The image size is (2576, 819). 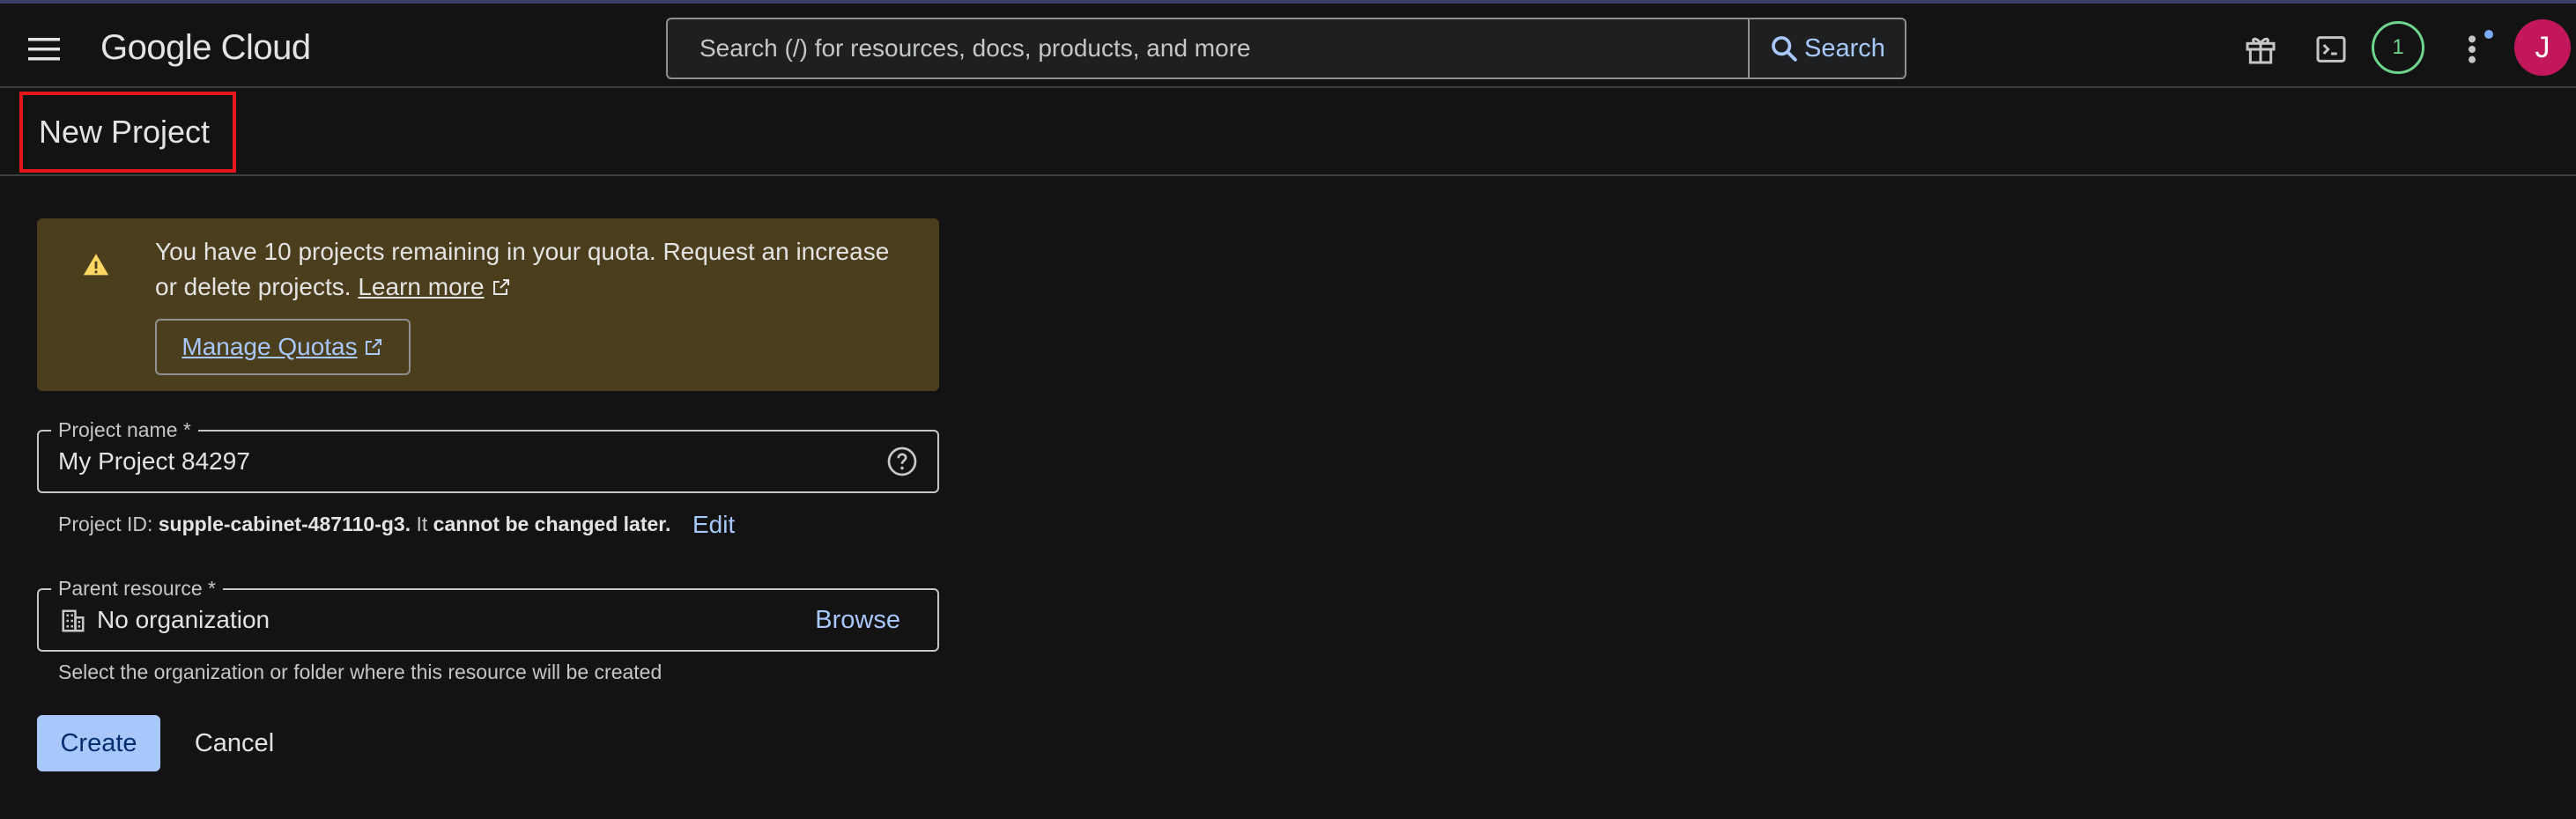 What do you see at coordinates (1288, 132) in the screenshot?
I see `page-header` at bounding box center [1288, 132].